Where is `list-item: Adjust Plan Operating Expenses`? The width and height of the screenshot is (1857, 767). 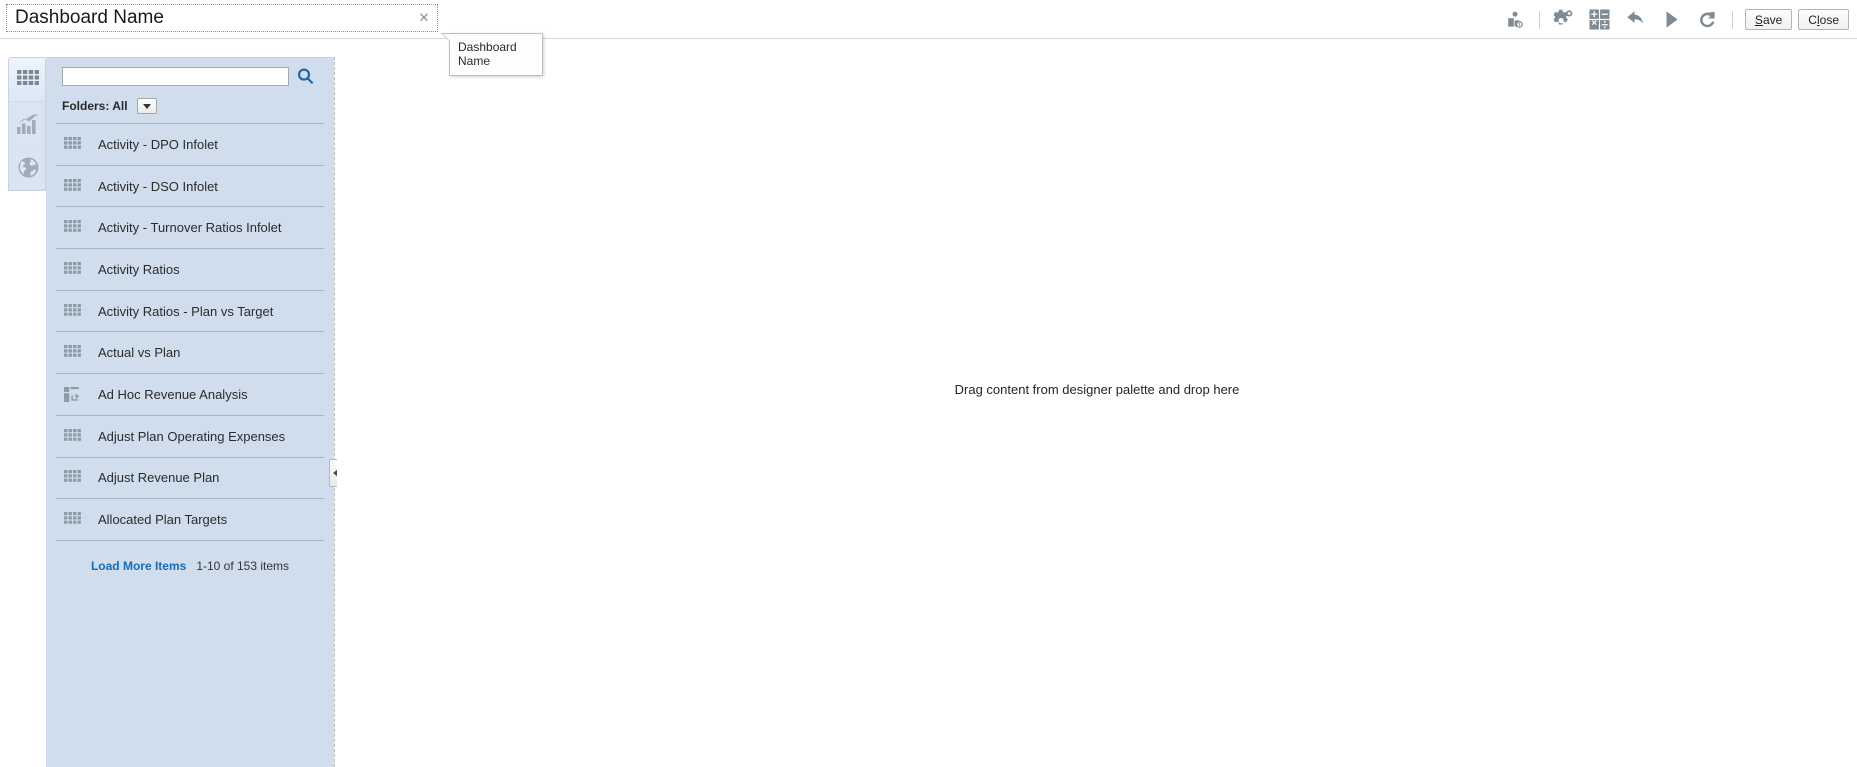
list-item: Adjust Plan Operating Expenses is located at coordinates (190, 437).